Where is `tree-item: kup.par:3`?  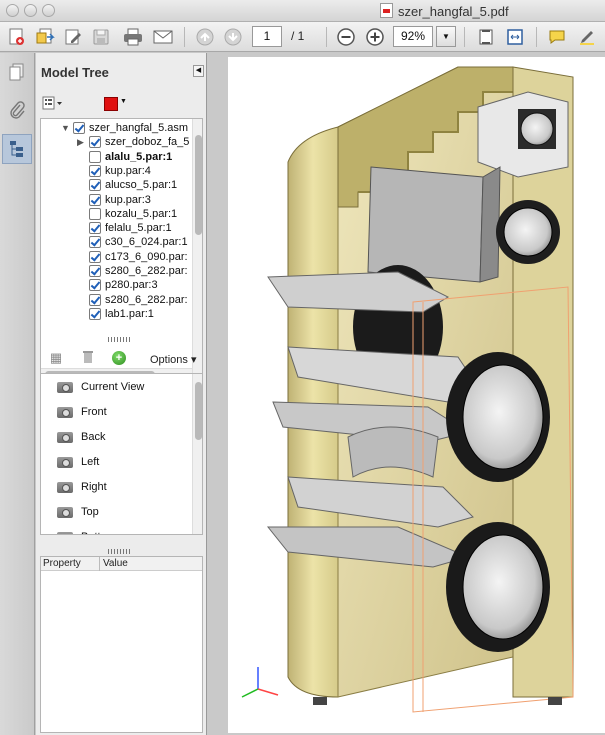 tree-item: kup.par:3 is located at coordinates (114, 200).